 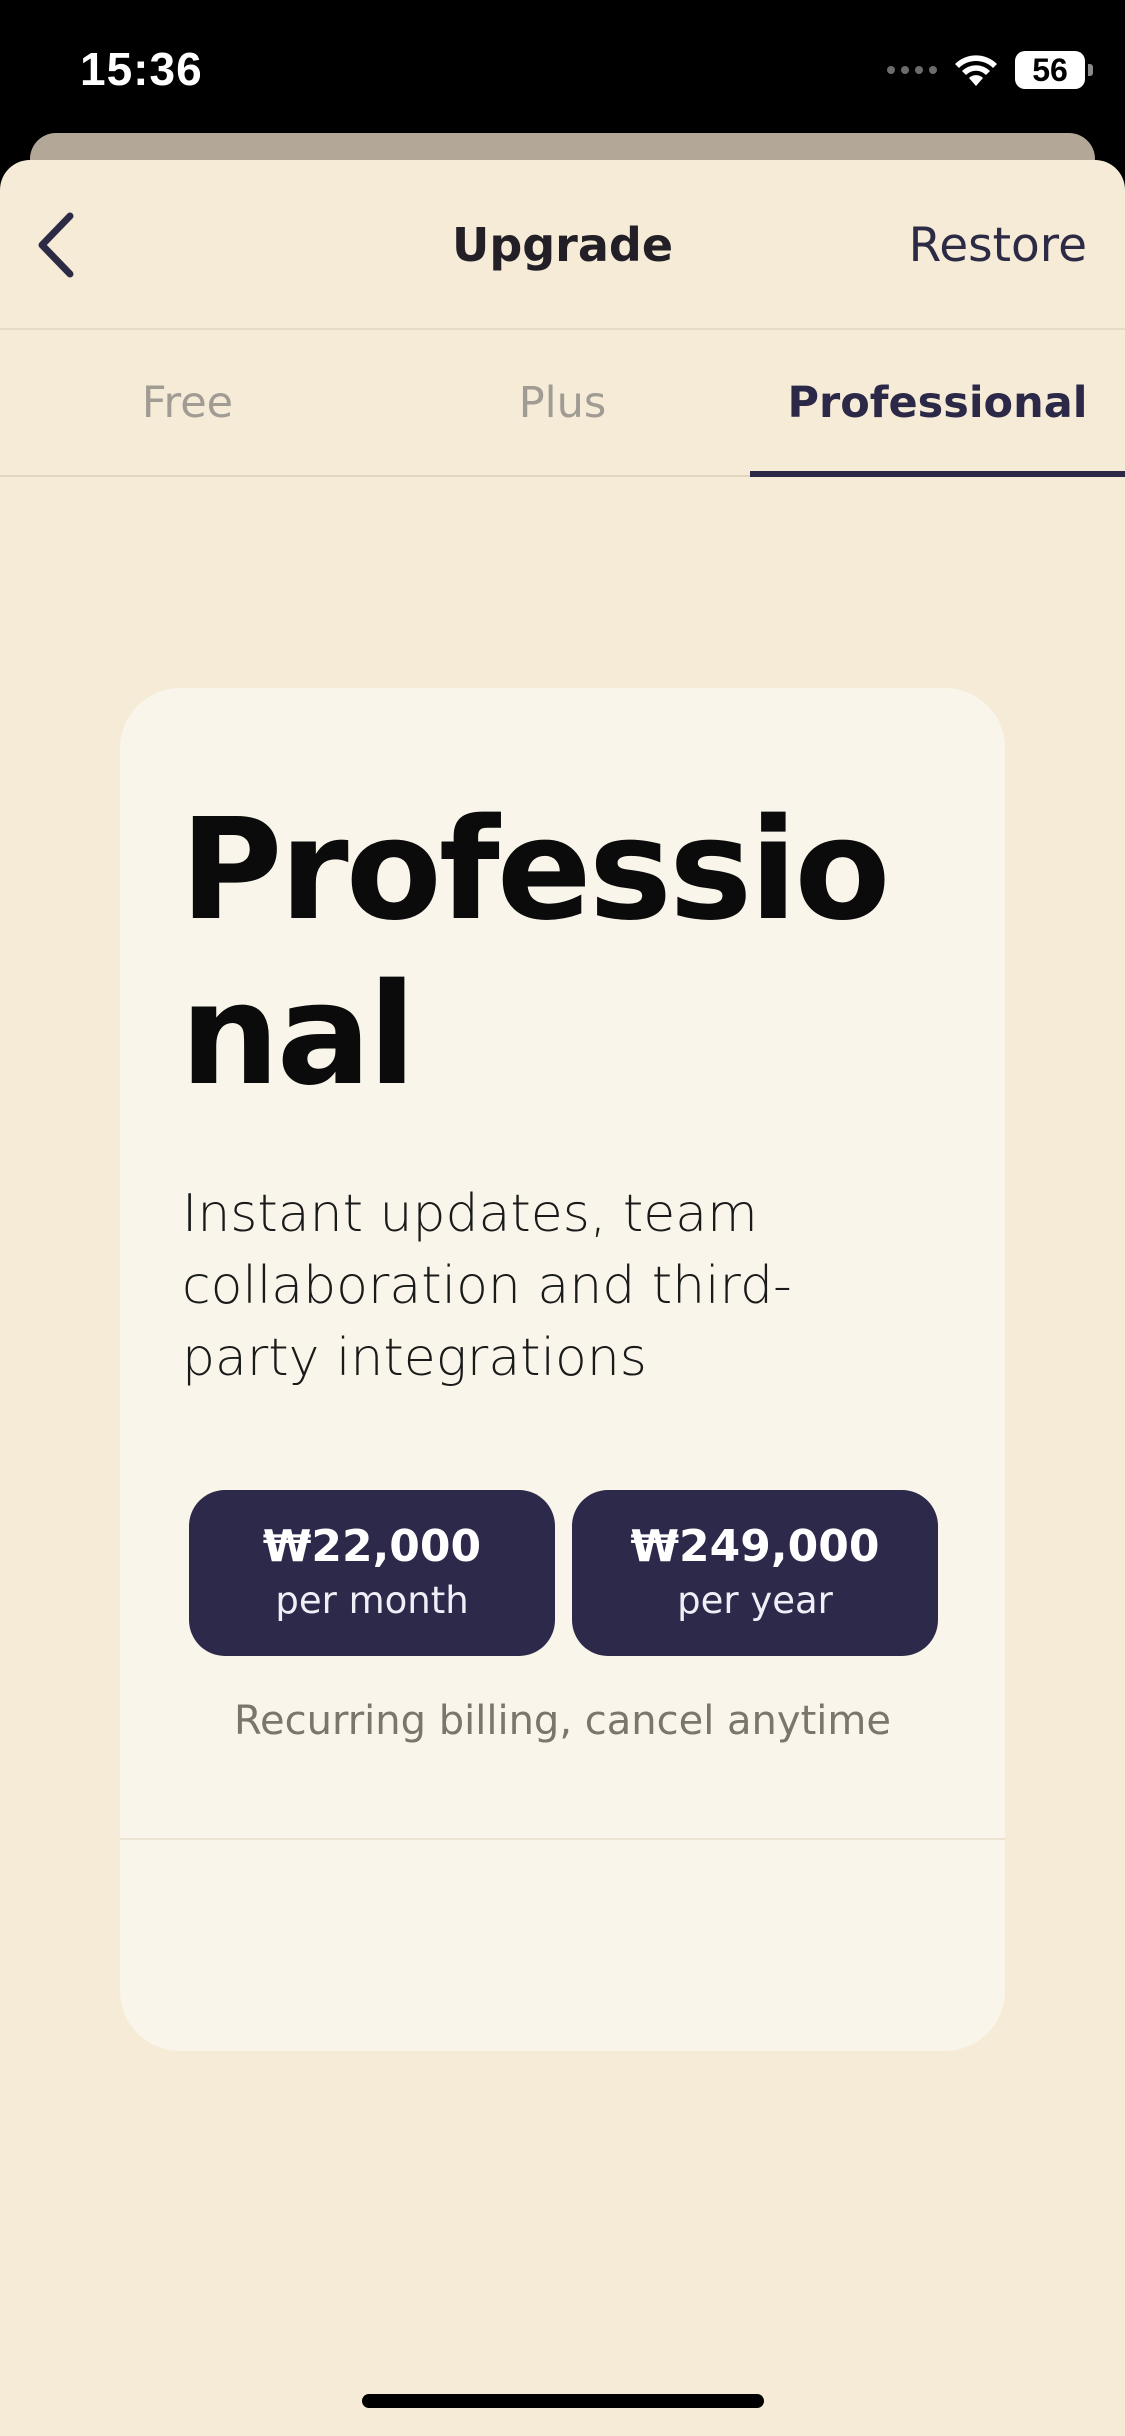 What do you see at coordinates (976, 70) in the screenshot?
I see `wifi-icon` at bounding box center [976, 70].